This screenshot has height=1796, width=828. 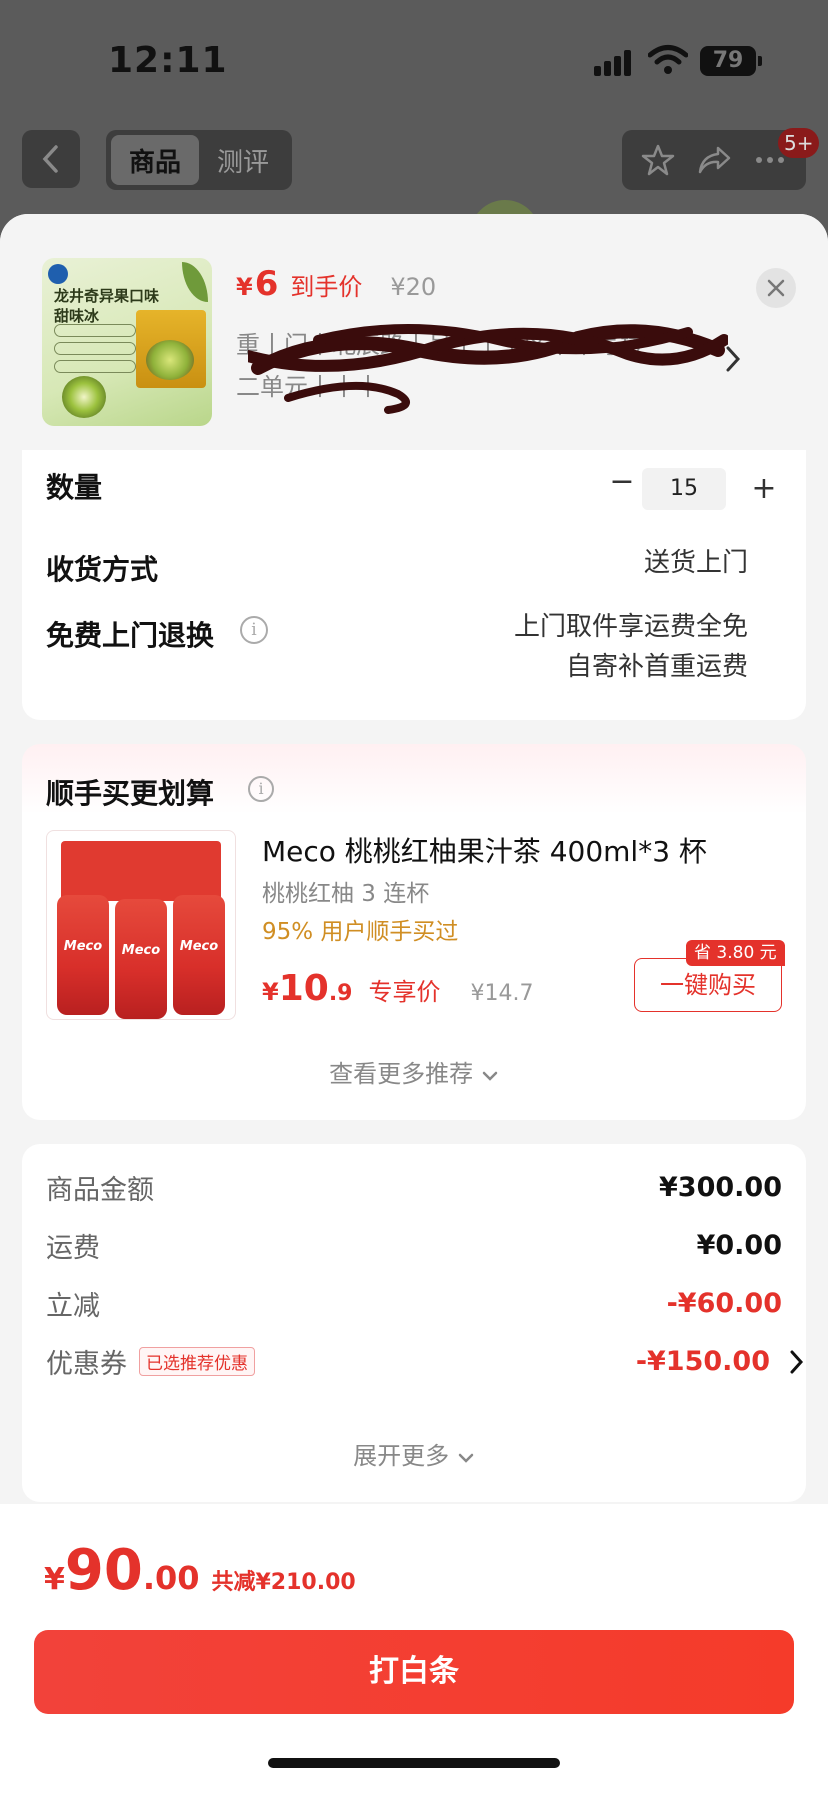 What do you see at coordinates (797, 1361) in the screenshot?
I see `chevron-right-icon` at bounding box center [797, 1361].